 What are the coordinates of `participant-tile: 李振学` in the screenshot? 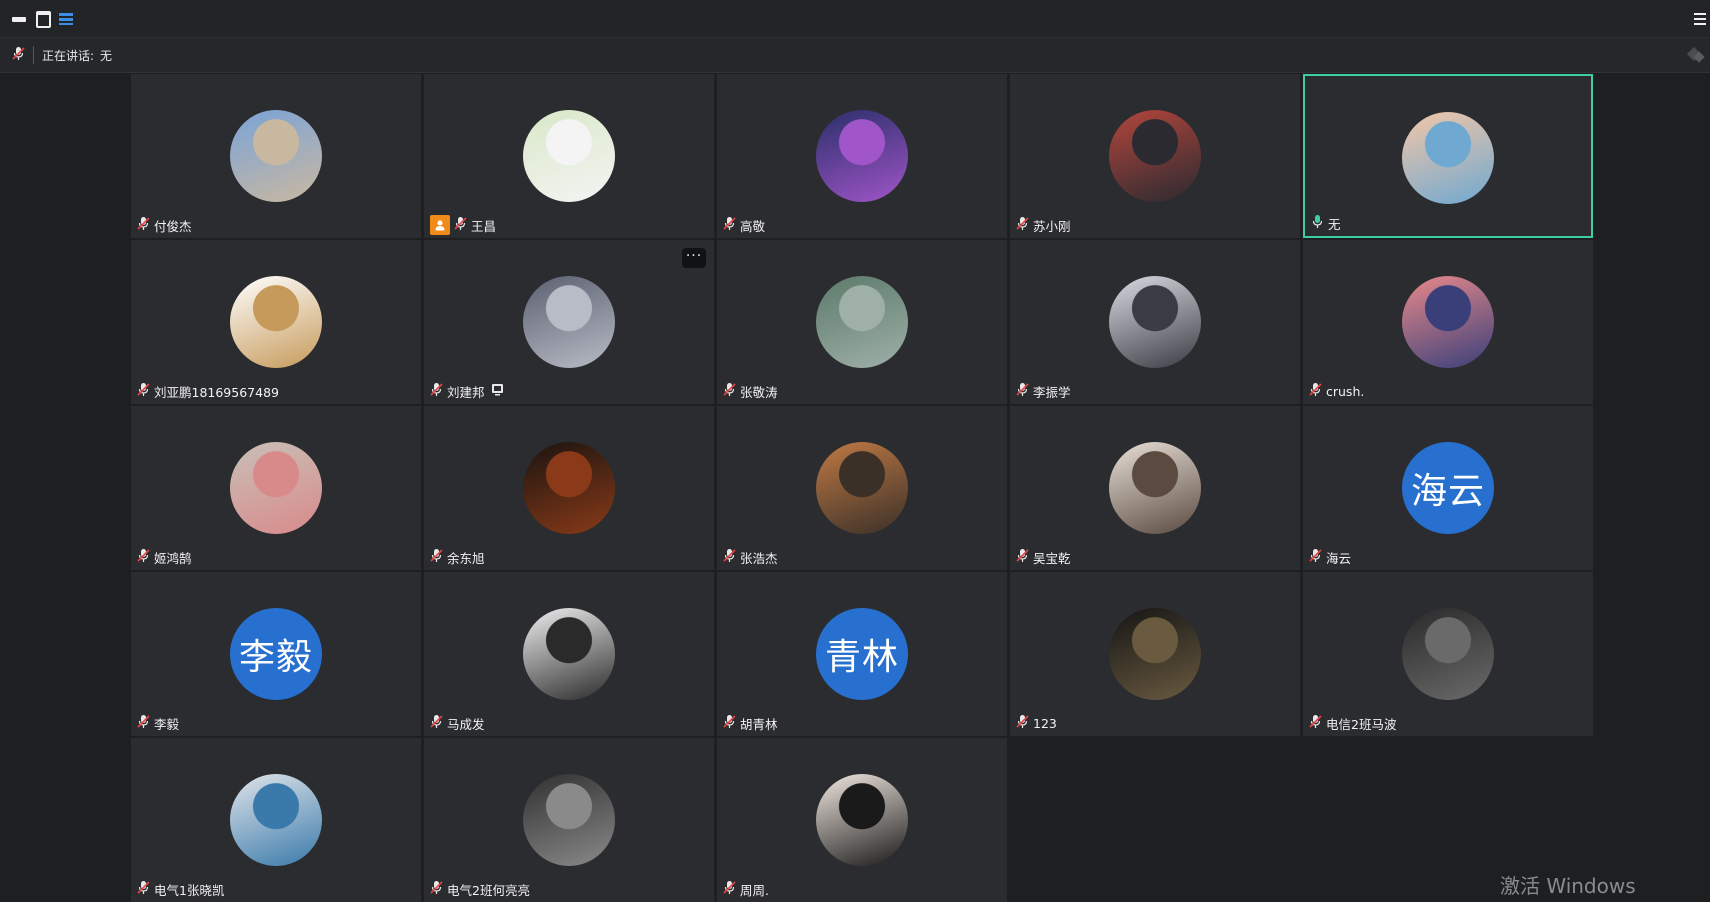 It's located at (1155, 322).